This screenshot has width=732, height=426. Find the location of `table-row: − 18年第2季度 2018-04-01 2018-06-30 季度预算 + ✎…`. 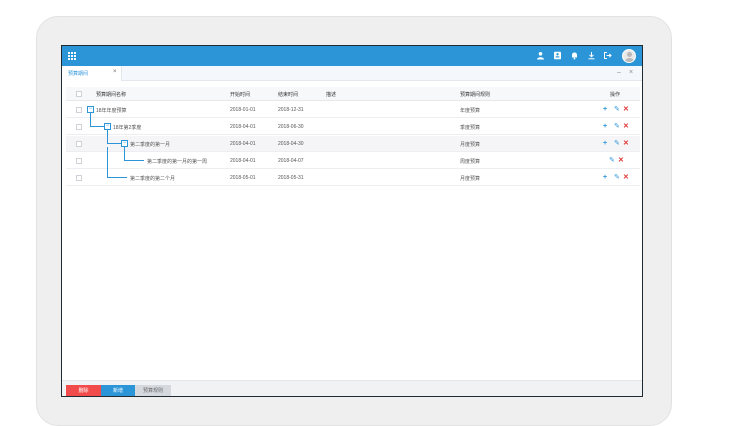

table-row: − 18年第2季度 2018-04-01 2018-06-30 季度预算 + ✎… is located at coordinates (353, 124).